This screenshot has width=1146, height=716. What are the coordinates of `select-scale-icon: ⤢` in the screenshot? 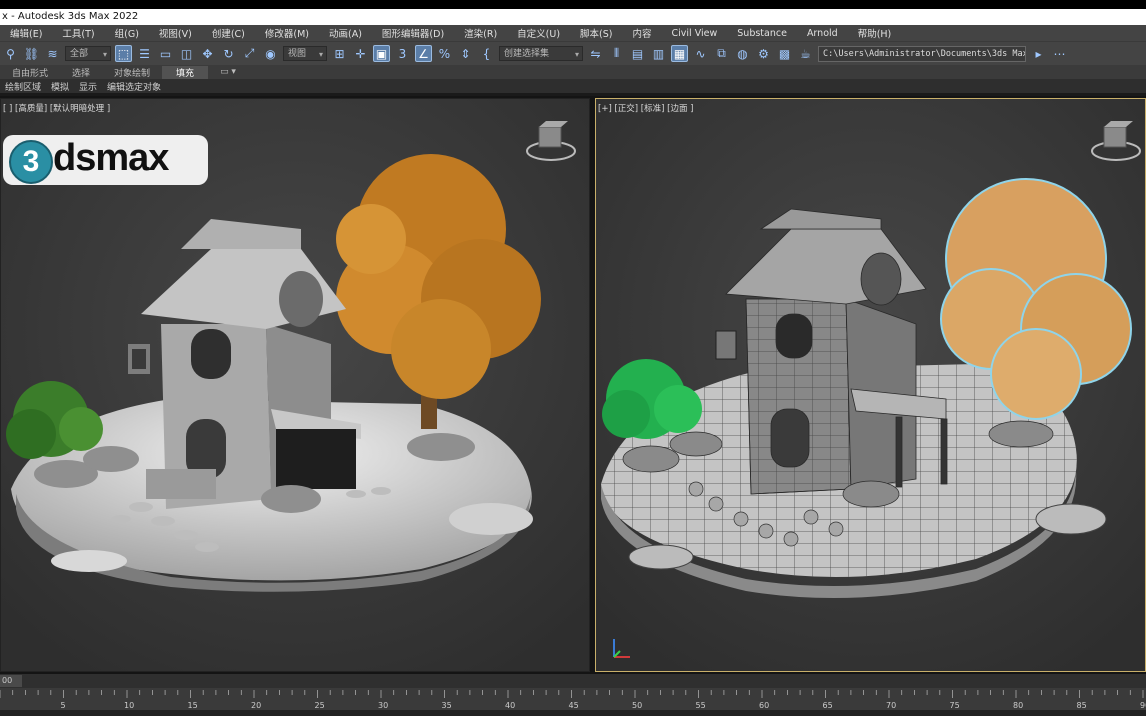 It's located at (249, 53).